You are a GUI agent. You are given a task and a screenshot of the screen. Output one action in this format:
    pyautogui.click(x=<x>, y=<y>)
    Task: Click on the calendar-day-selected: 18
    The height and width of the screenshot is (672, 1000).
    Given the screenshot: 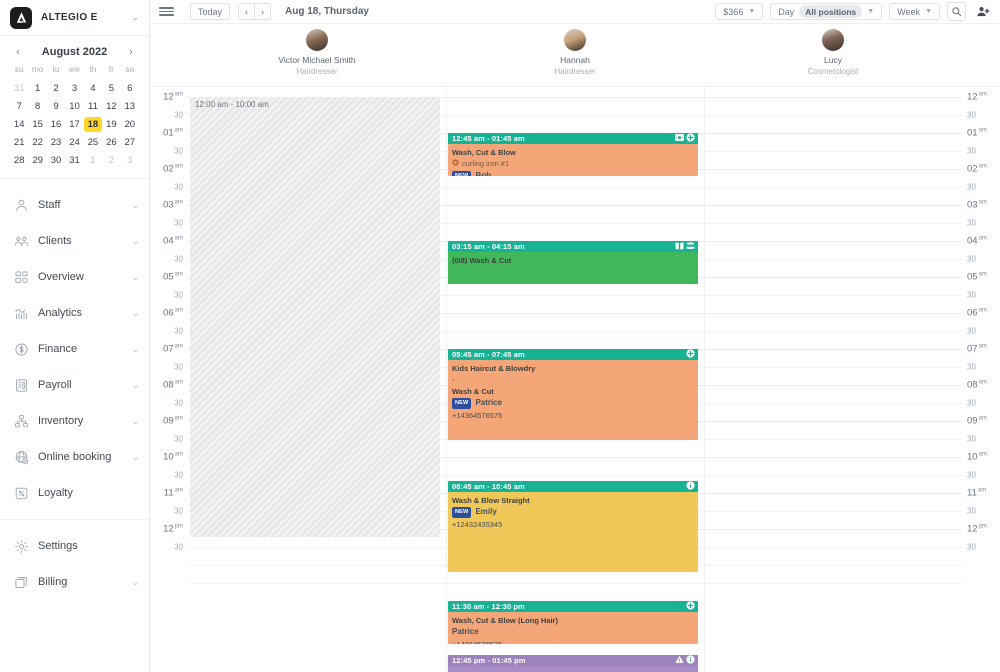 What is the action you would take?
    pyautogui.click(x=93, y=124)
    